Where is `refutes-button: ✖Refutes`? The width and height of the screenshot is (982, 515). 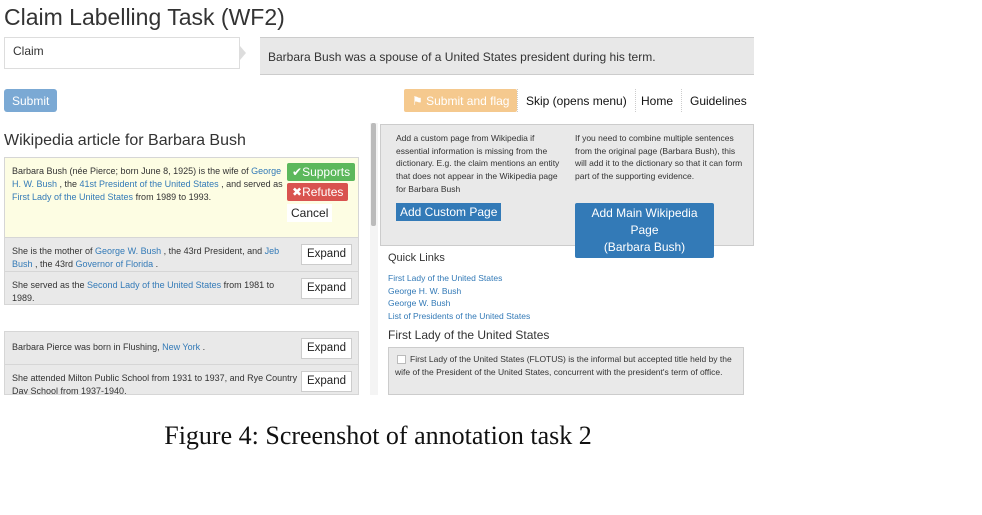 refutes-button: ✖Refutes is located at coordinates (318, 192).